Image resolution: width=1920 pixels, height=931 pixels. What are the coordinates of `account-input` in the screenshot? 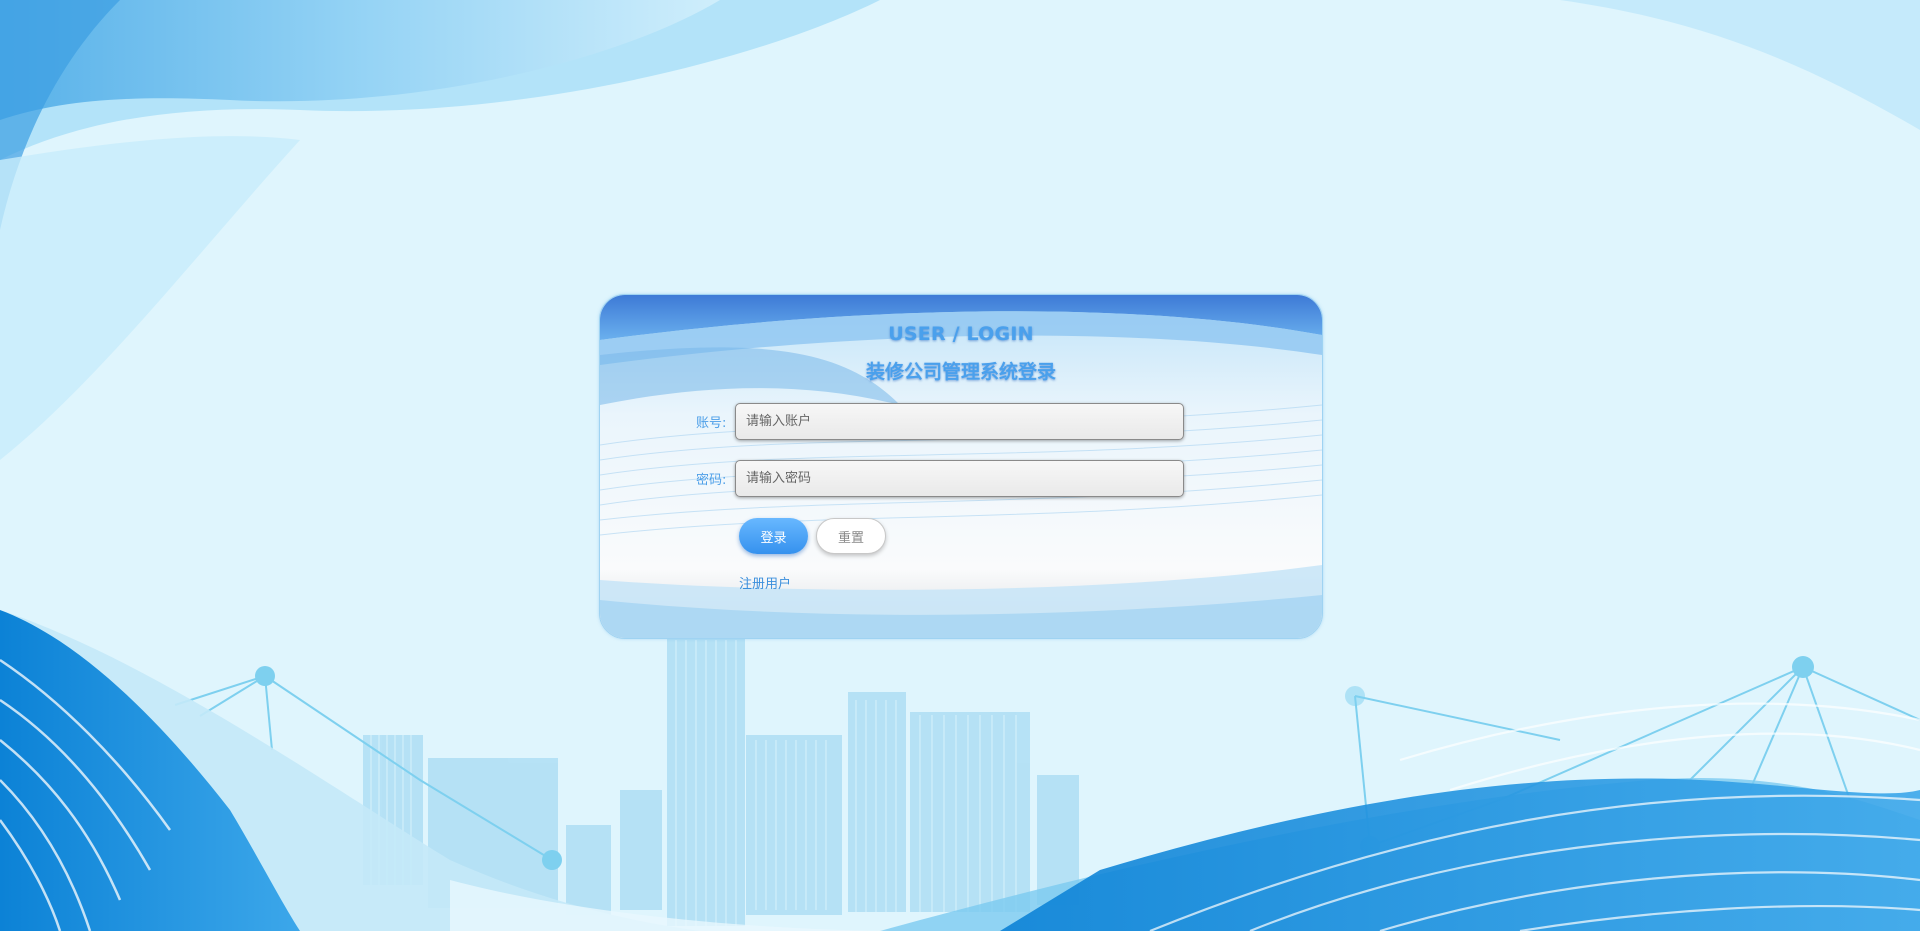 It's located at (959, 421).